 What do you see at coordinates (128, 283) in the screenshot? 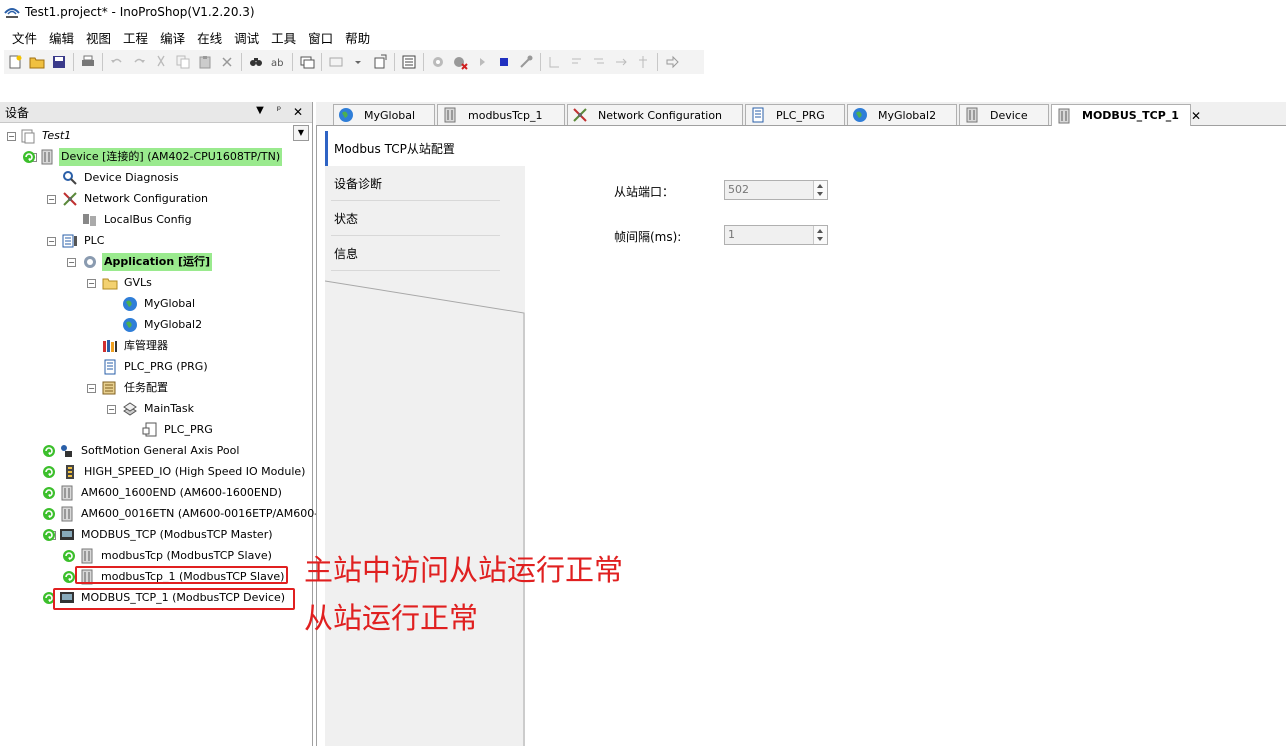
I see `tree-item: GVLs` at bounding box center [128, 283].